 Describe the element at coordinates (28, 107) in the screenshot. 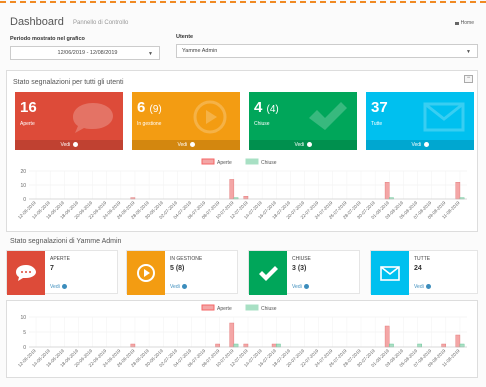

I see `tile-number: 16` at that location.